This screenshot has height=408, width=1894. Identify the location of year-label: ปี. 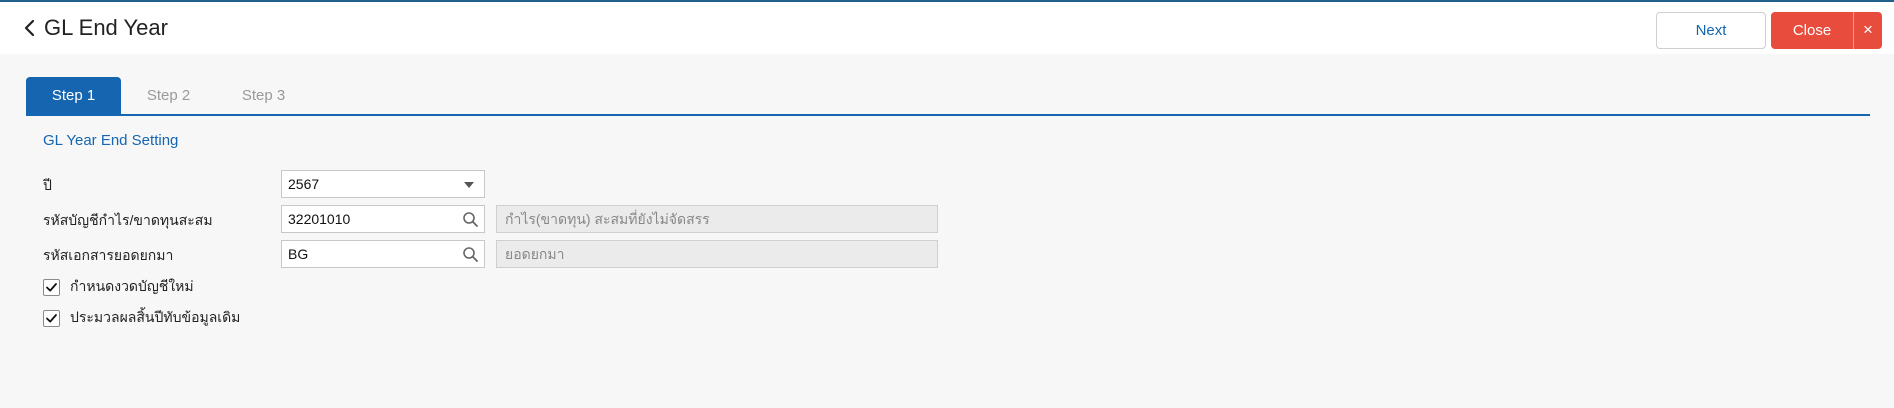
(47, 185).